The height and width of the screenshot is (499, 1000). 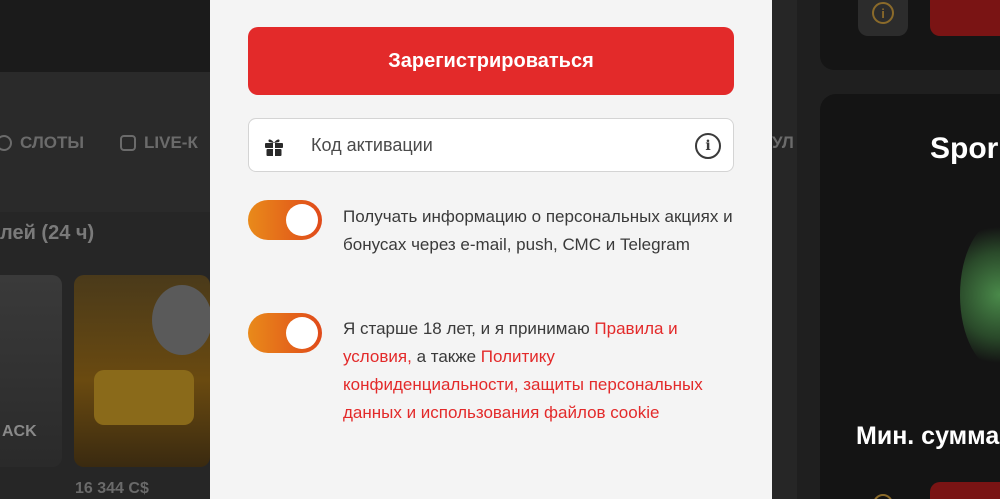 What do you see at coordinates (446, 356) in the screenshot?
I see `terms-middle: а также` at bounding box center [446, 356].